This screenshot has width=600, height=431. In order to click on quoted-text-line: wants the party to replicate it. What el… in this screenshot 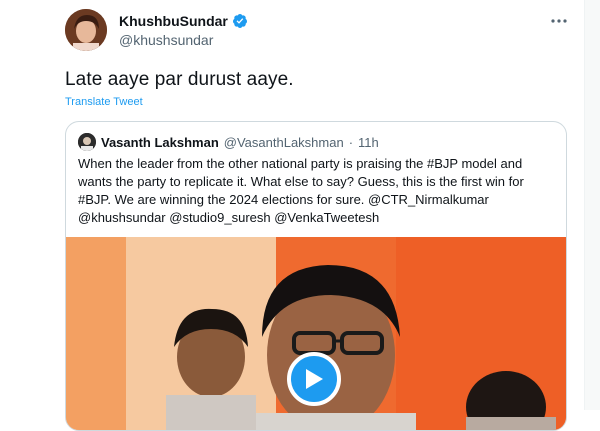, I will do `click(301, 181)`.